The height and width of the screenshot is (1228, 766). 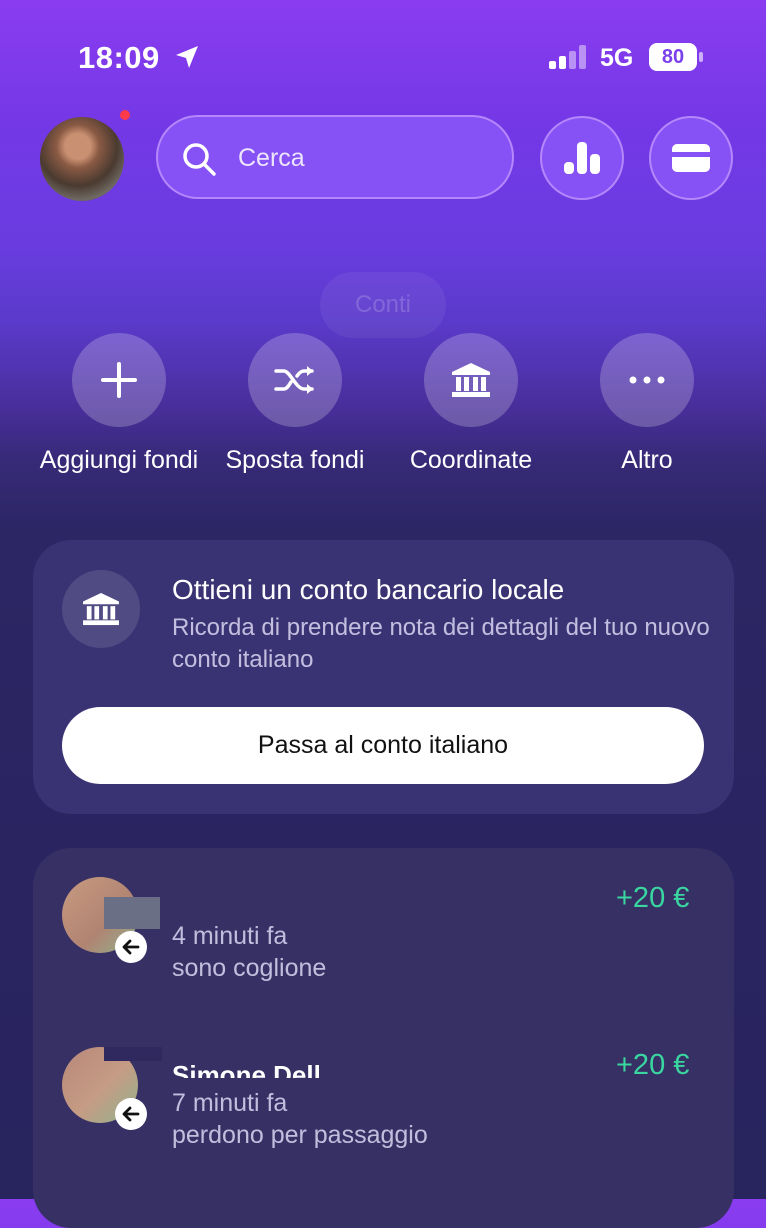 What do you see at coordinates (617, 58) in the screenshot?
I see `network-type: 5G` at bounding box center [617, 58].